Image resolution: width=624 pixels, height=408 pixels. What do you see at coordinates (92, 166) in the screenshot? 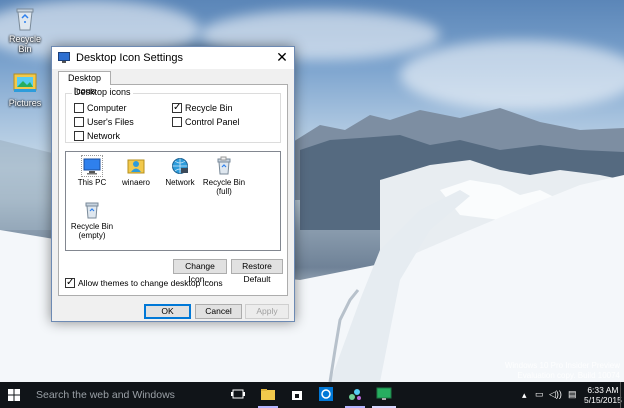
I see `this-pc-icon` at bounding box center [92, 166].